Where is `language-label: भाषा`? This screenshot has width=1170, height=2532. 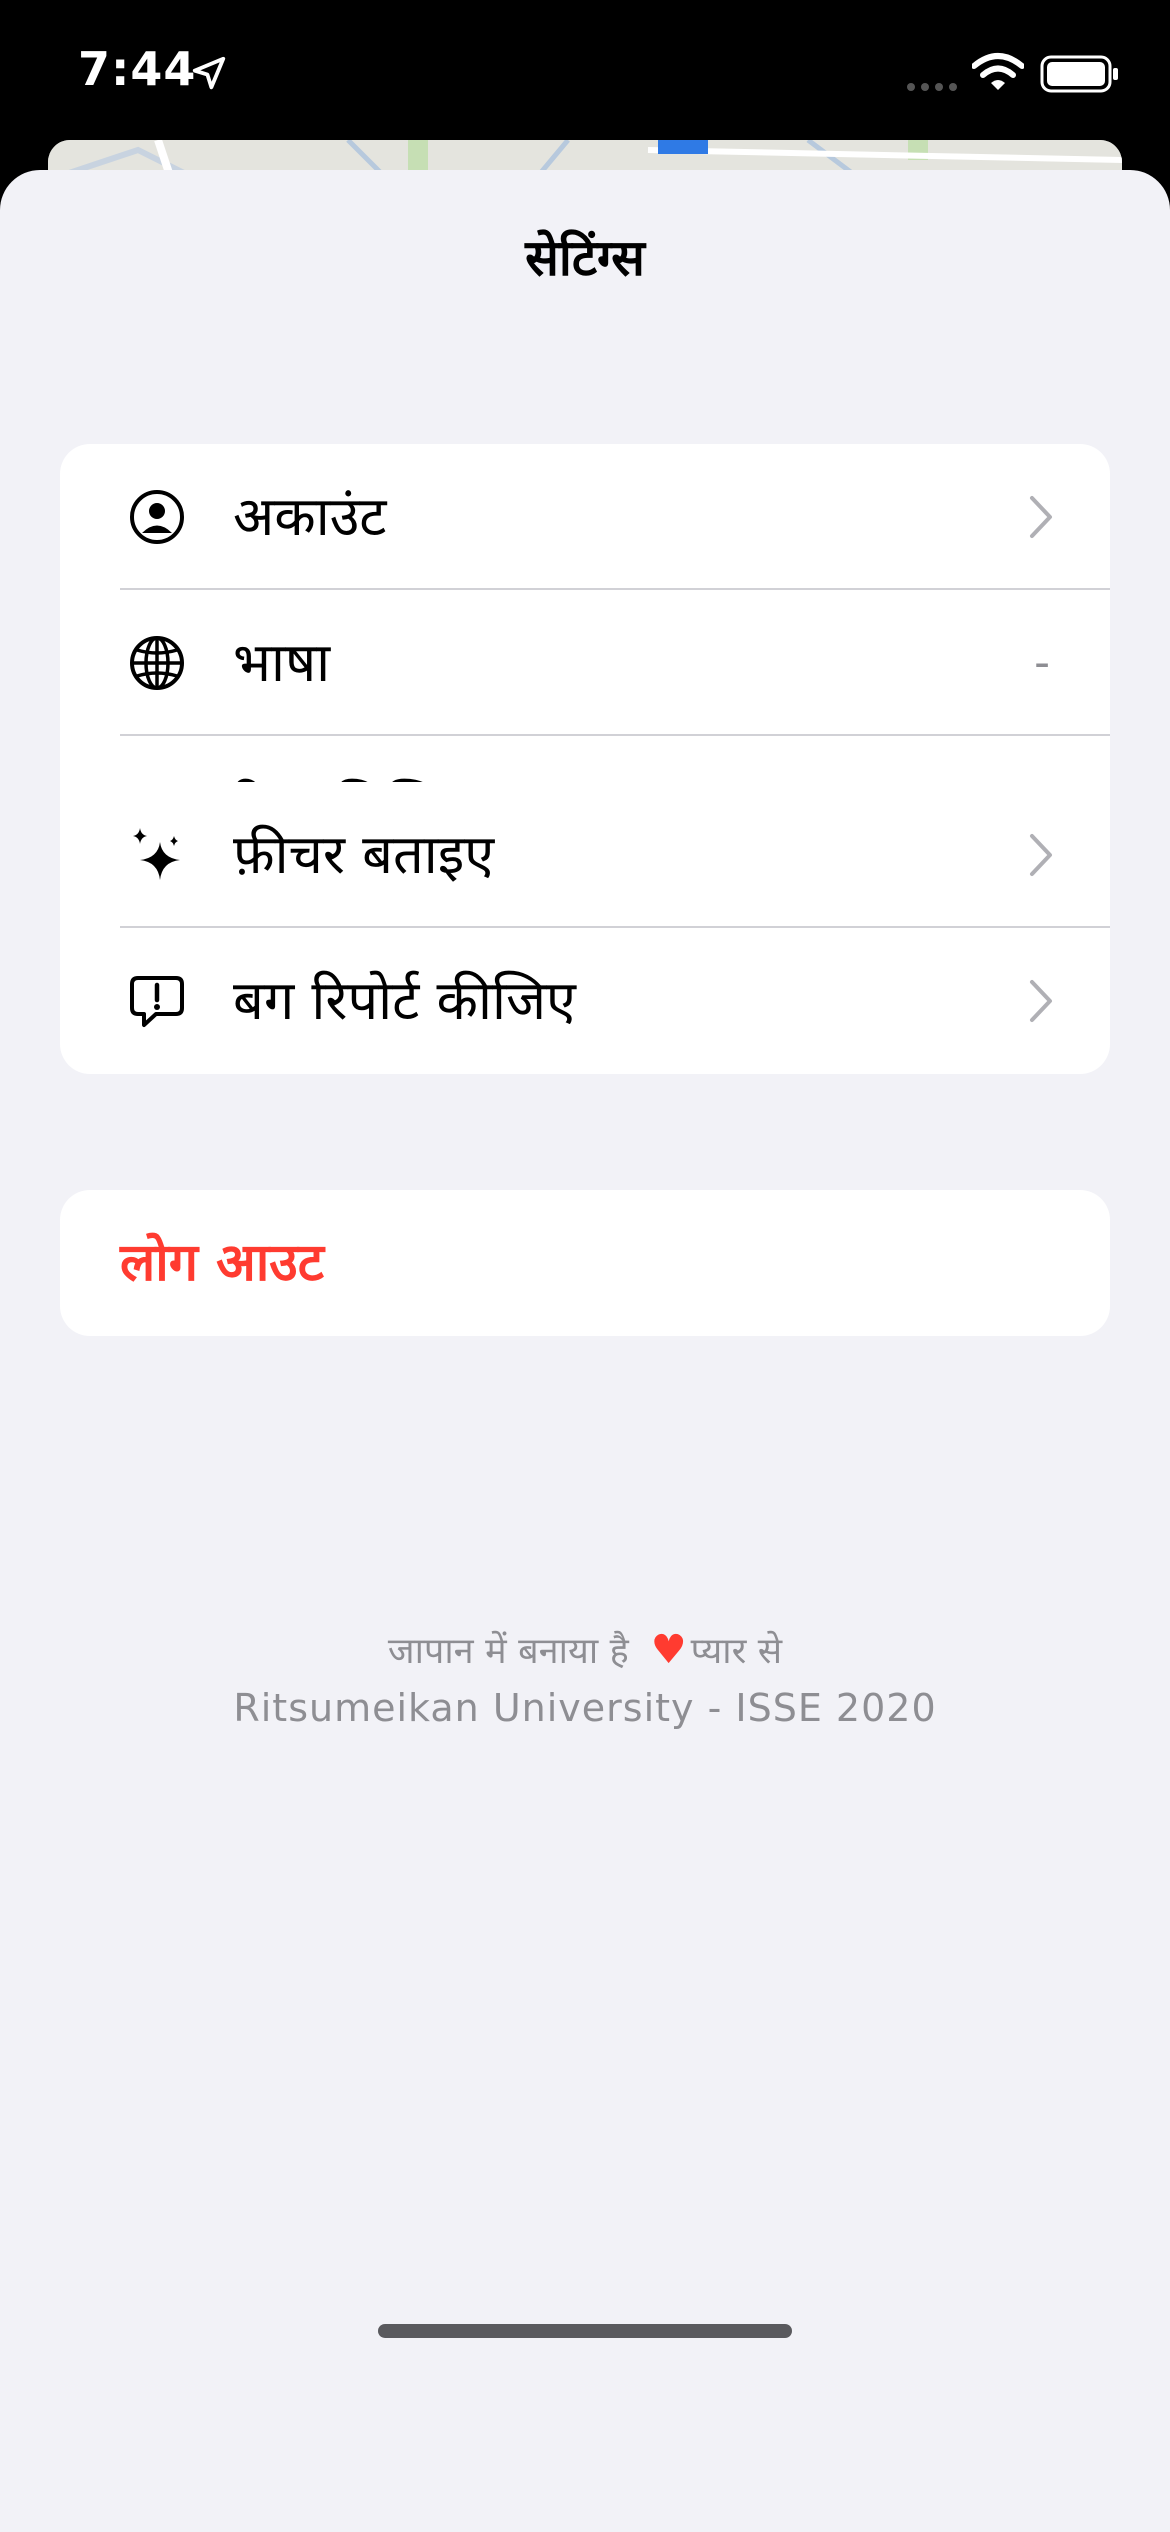 language-label: भाषा is located at coordinates (282, 662).